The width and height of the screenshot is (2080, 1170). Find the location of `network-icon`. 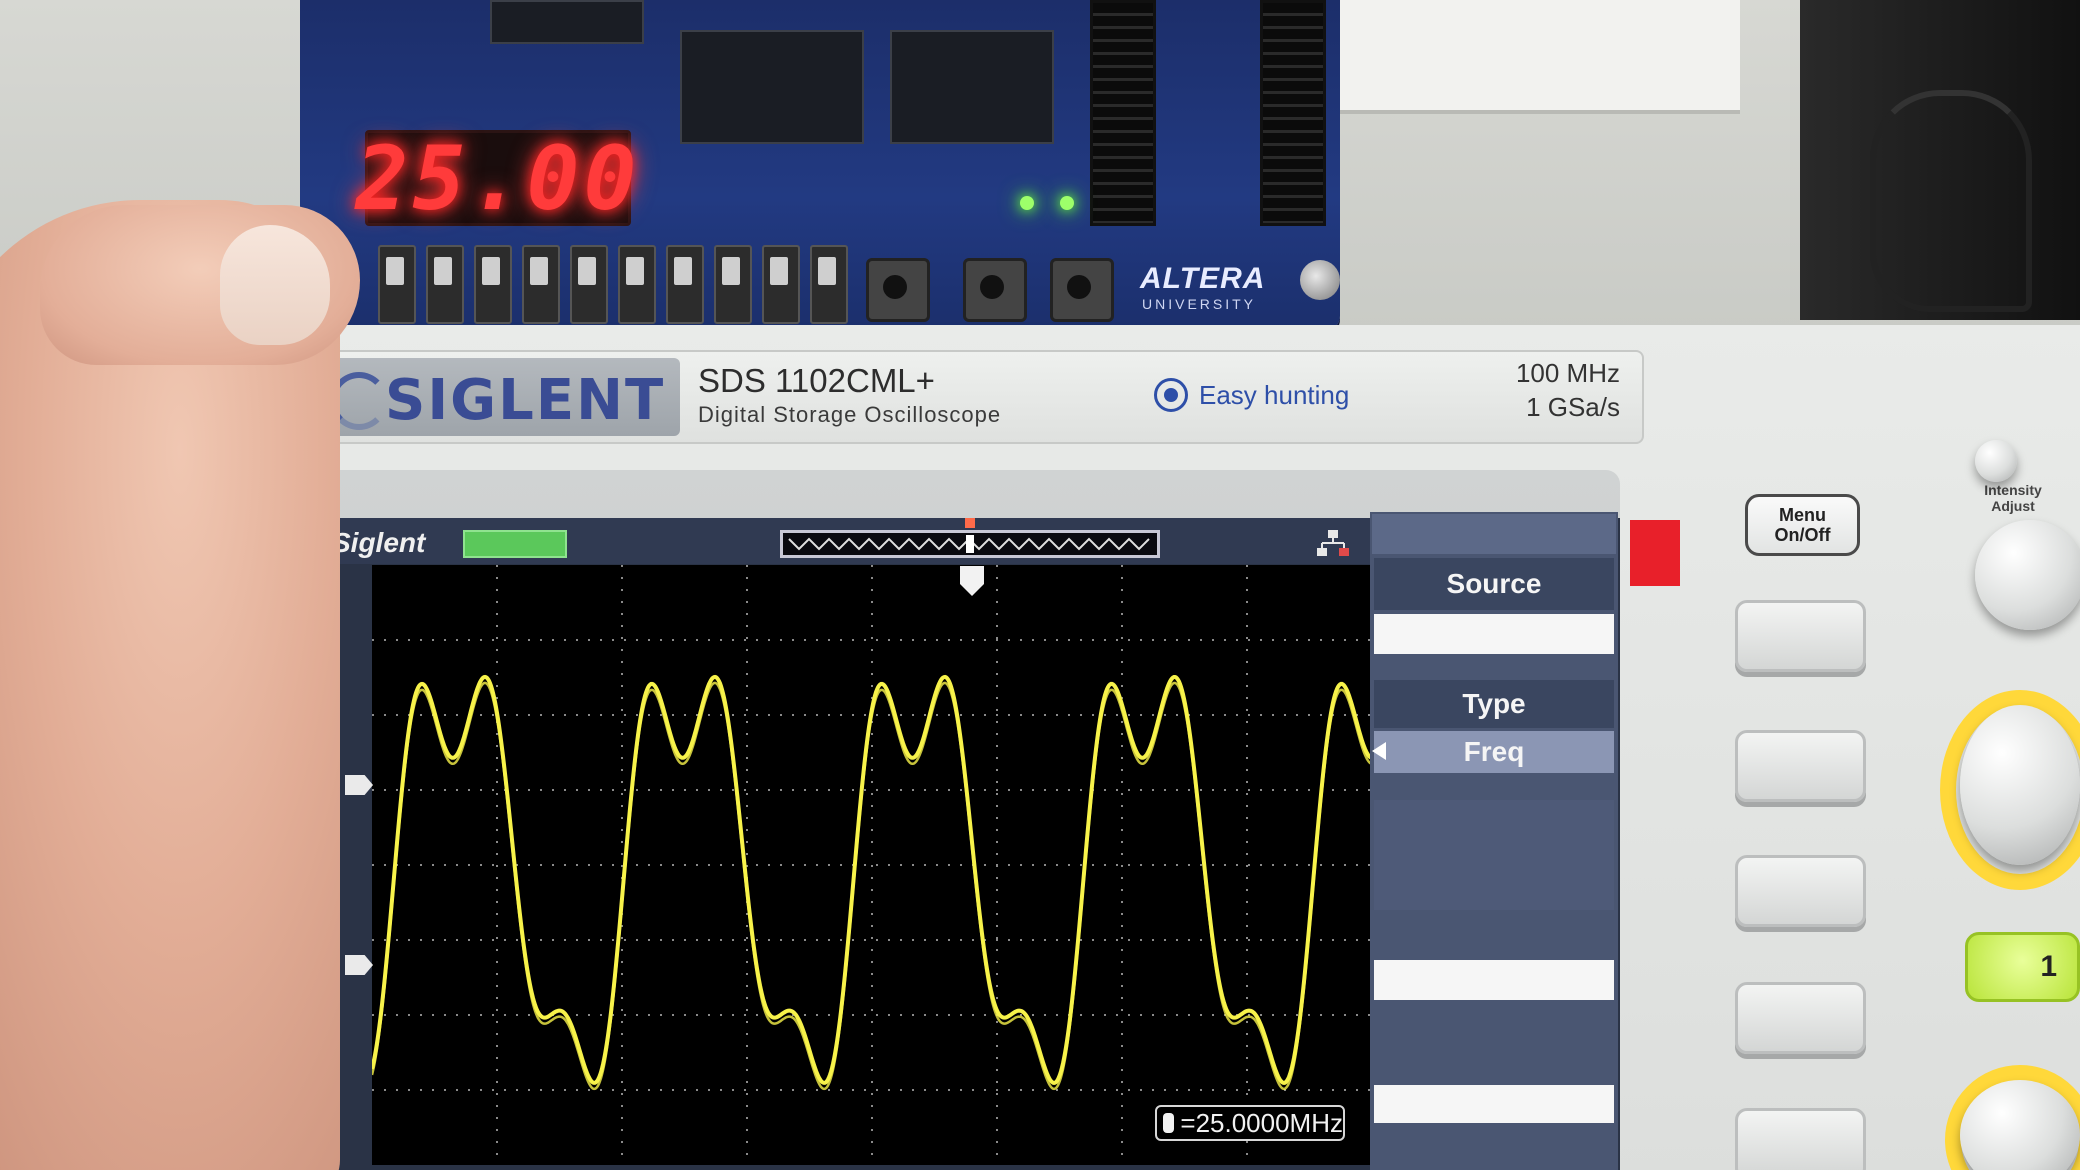

network-icon is located at coordinates (1333, 543).